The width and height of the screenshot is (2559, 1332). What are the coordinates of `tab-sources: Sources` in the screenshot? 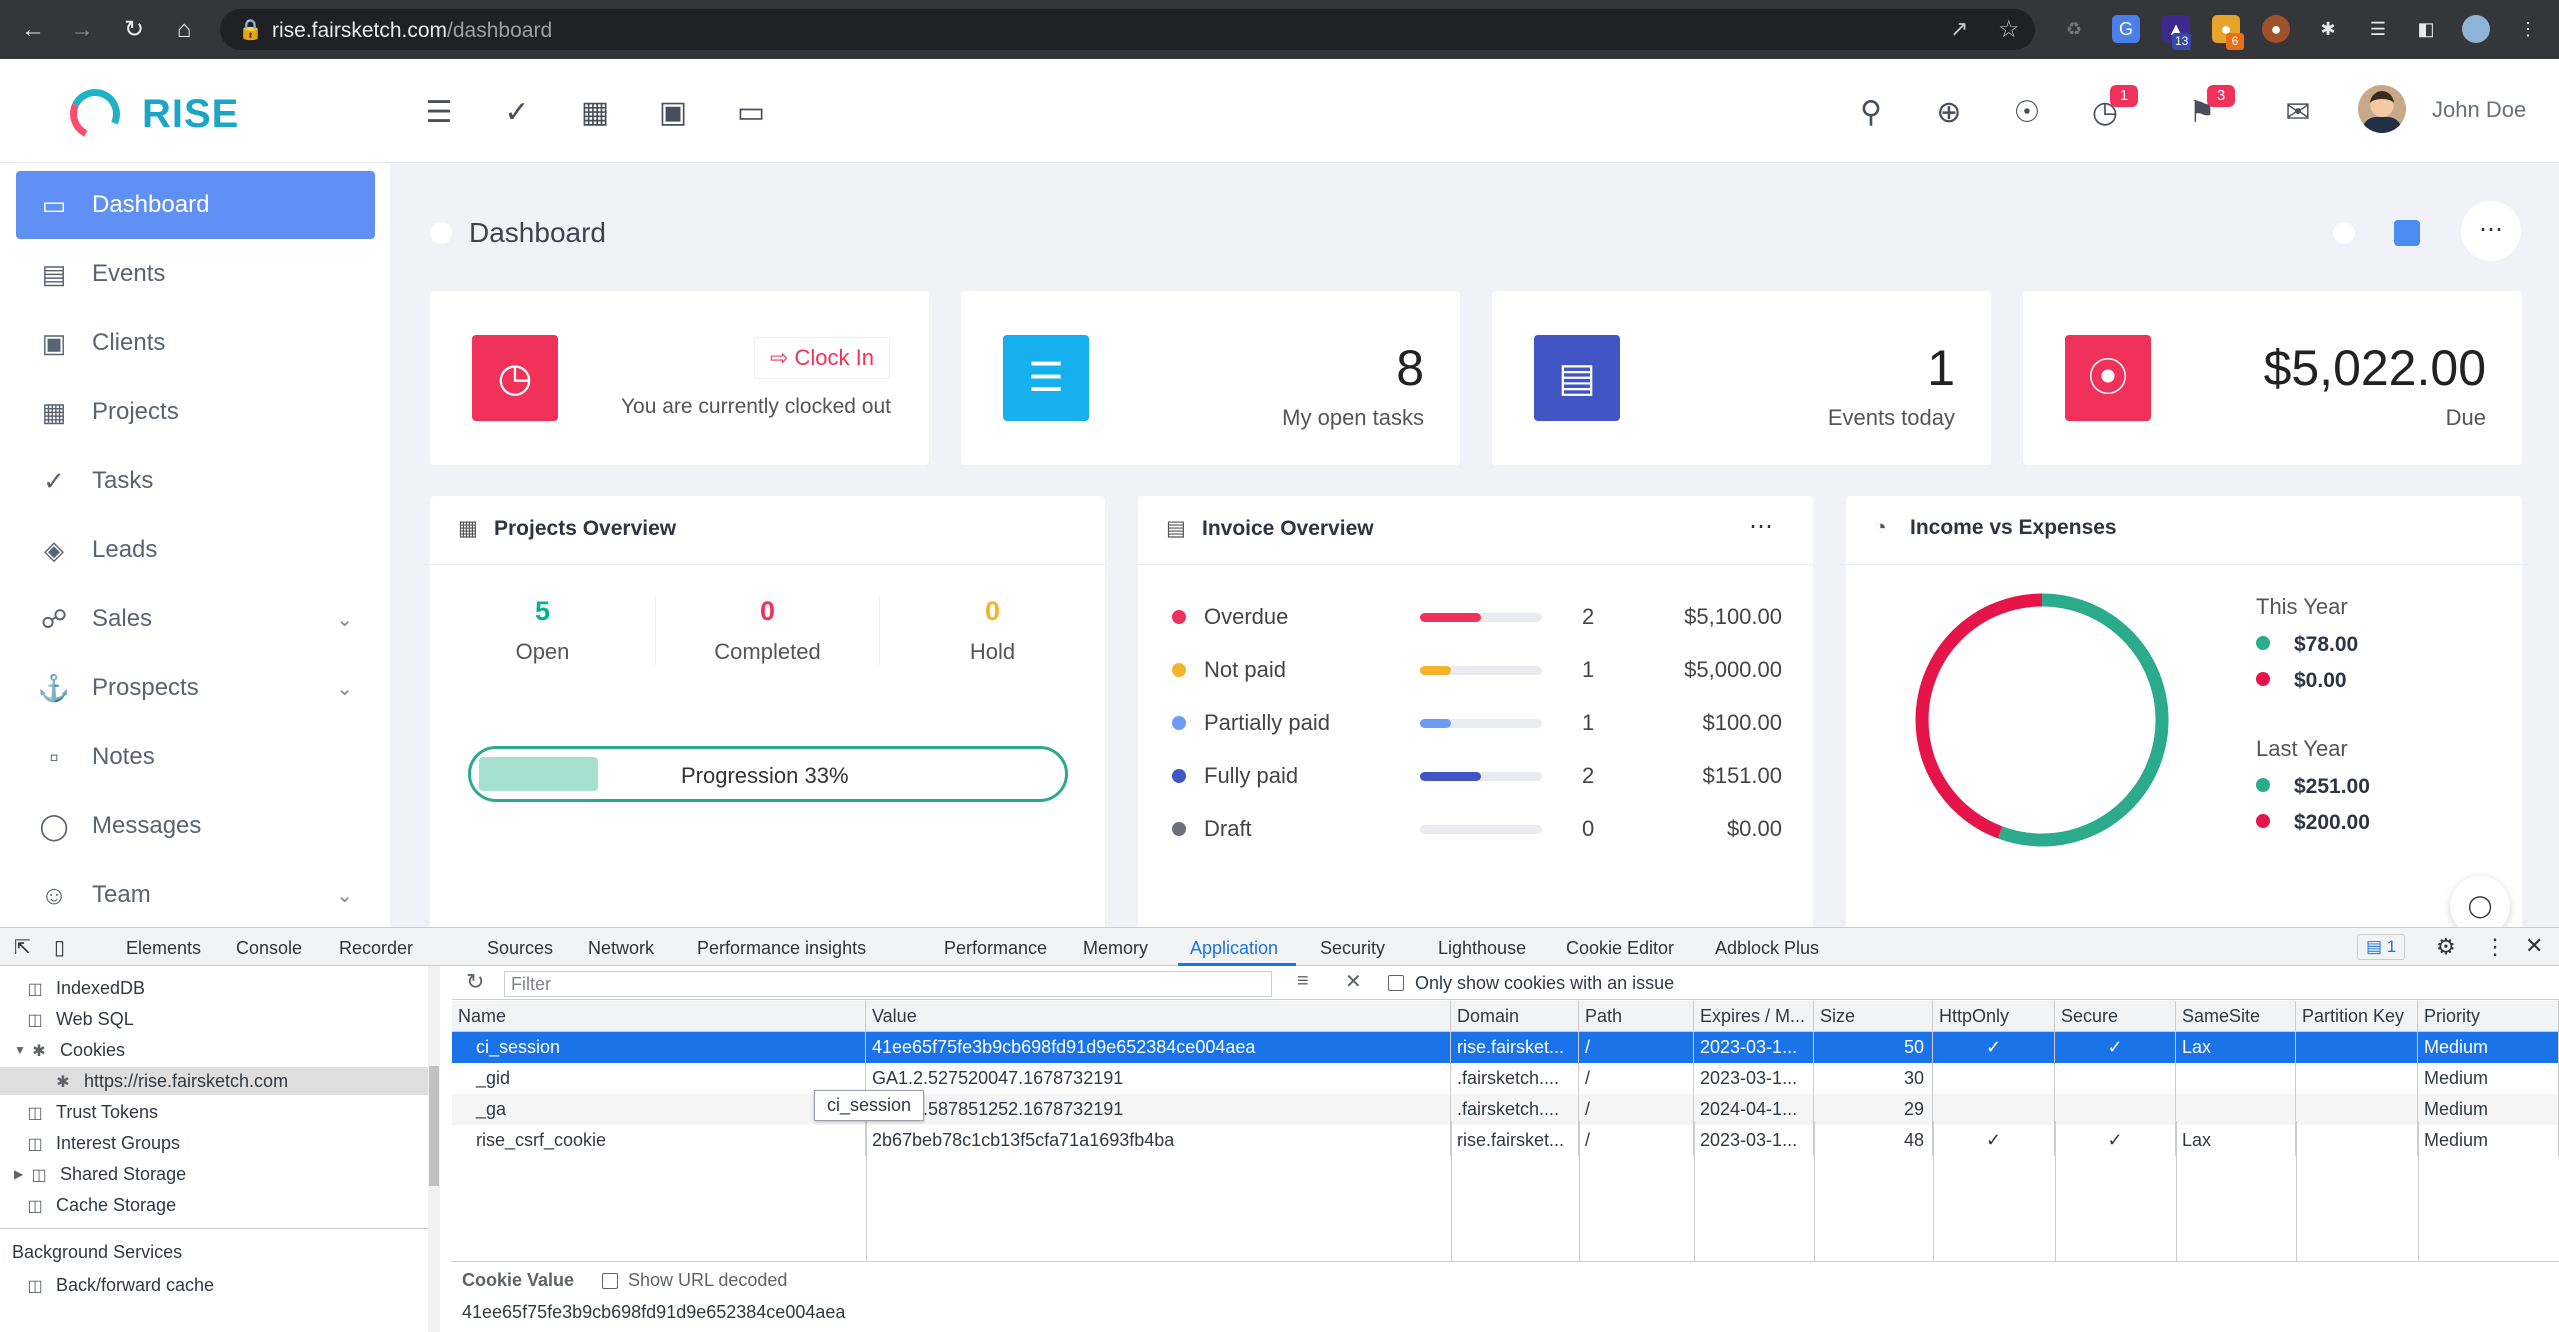 It's located at (520, 948).